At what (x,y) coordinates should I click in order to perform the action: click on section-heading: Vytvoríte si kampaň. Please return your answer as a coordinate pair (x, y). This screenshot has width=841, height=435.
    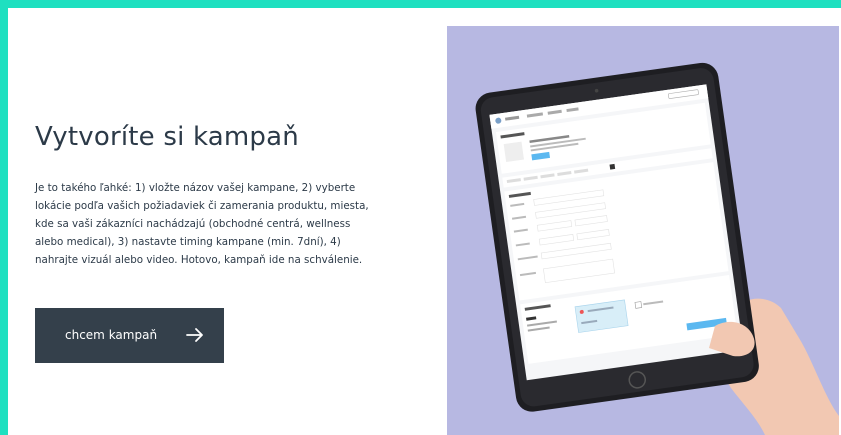
    Looking at the image, I should click on (167, 137).